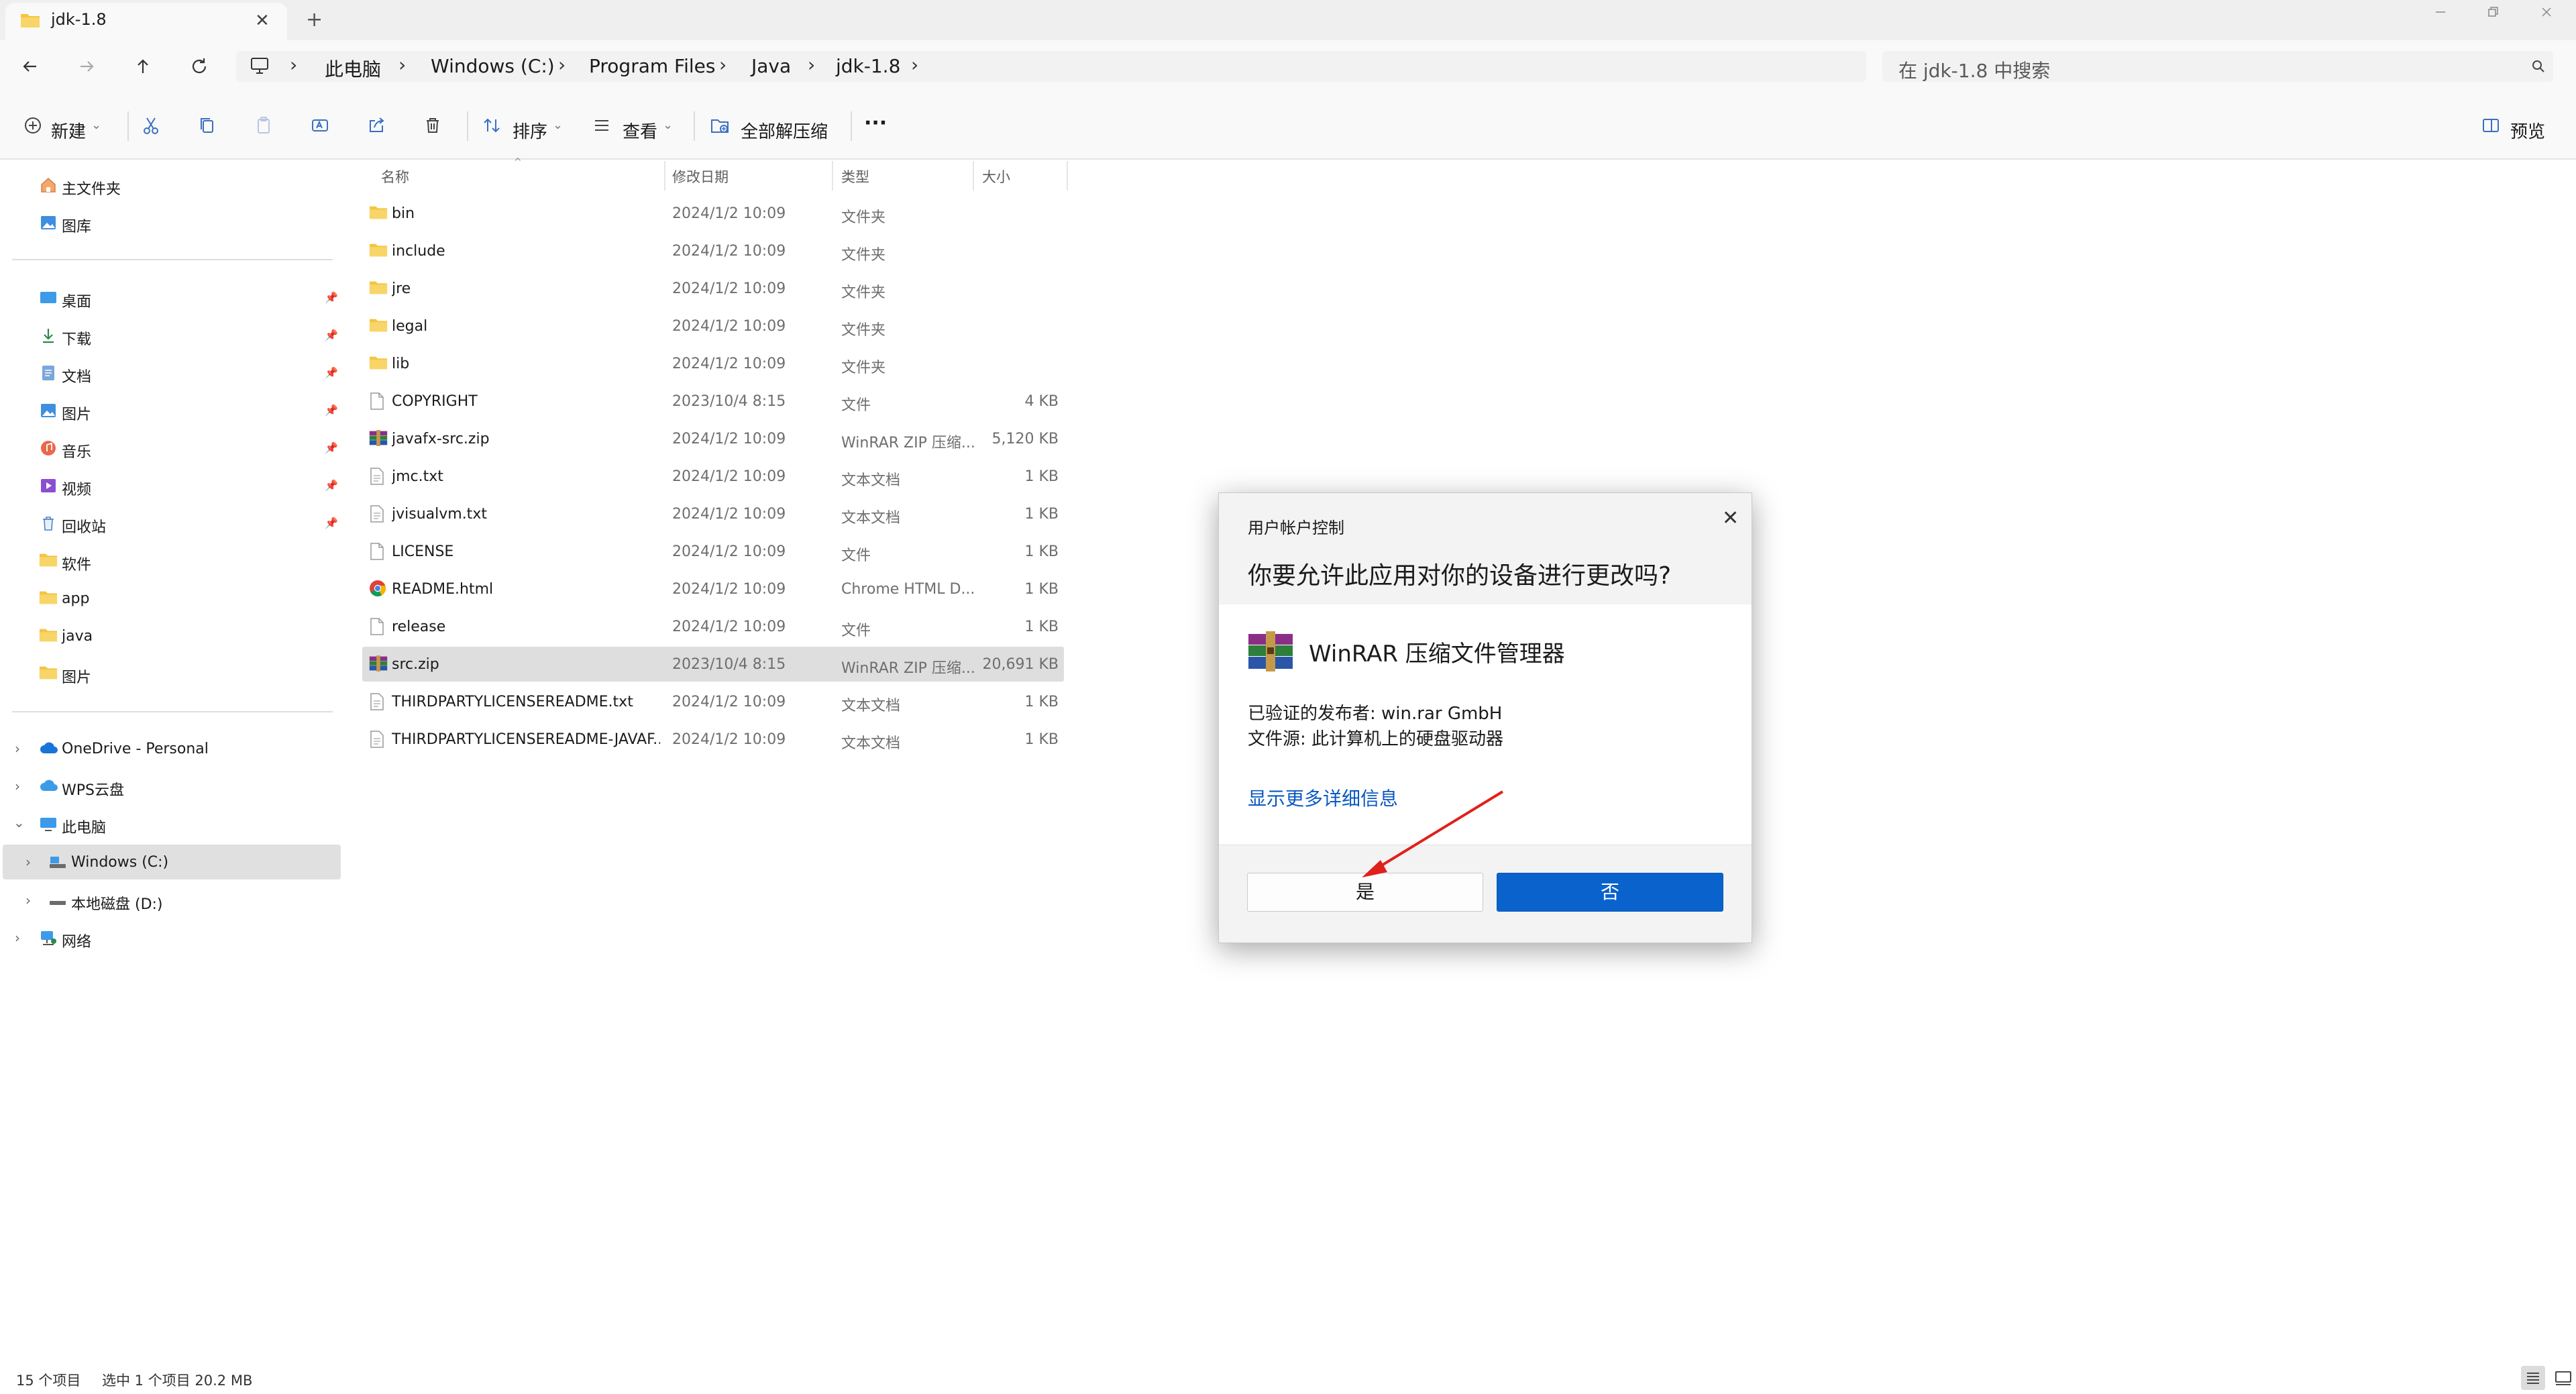  What do you see at coordinates (713, 513) in the screenshot?
I see `file-row: jvisualvm.txt 2024/1/2 10:09 文本文档 1 KB` at bounding box center [713, 513].